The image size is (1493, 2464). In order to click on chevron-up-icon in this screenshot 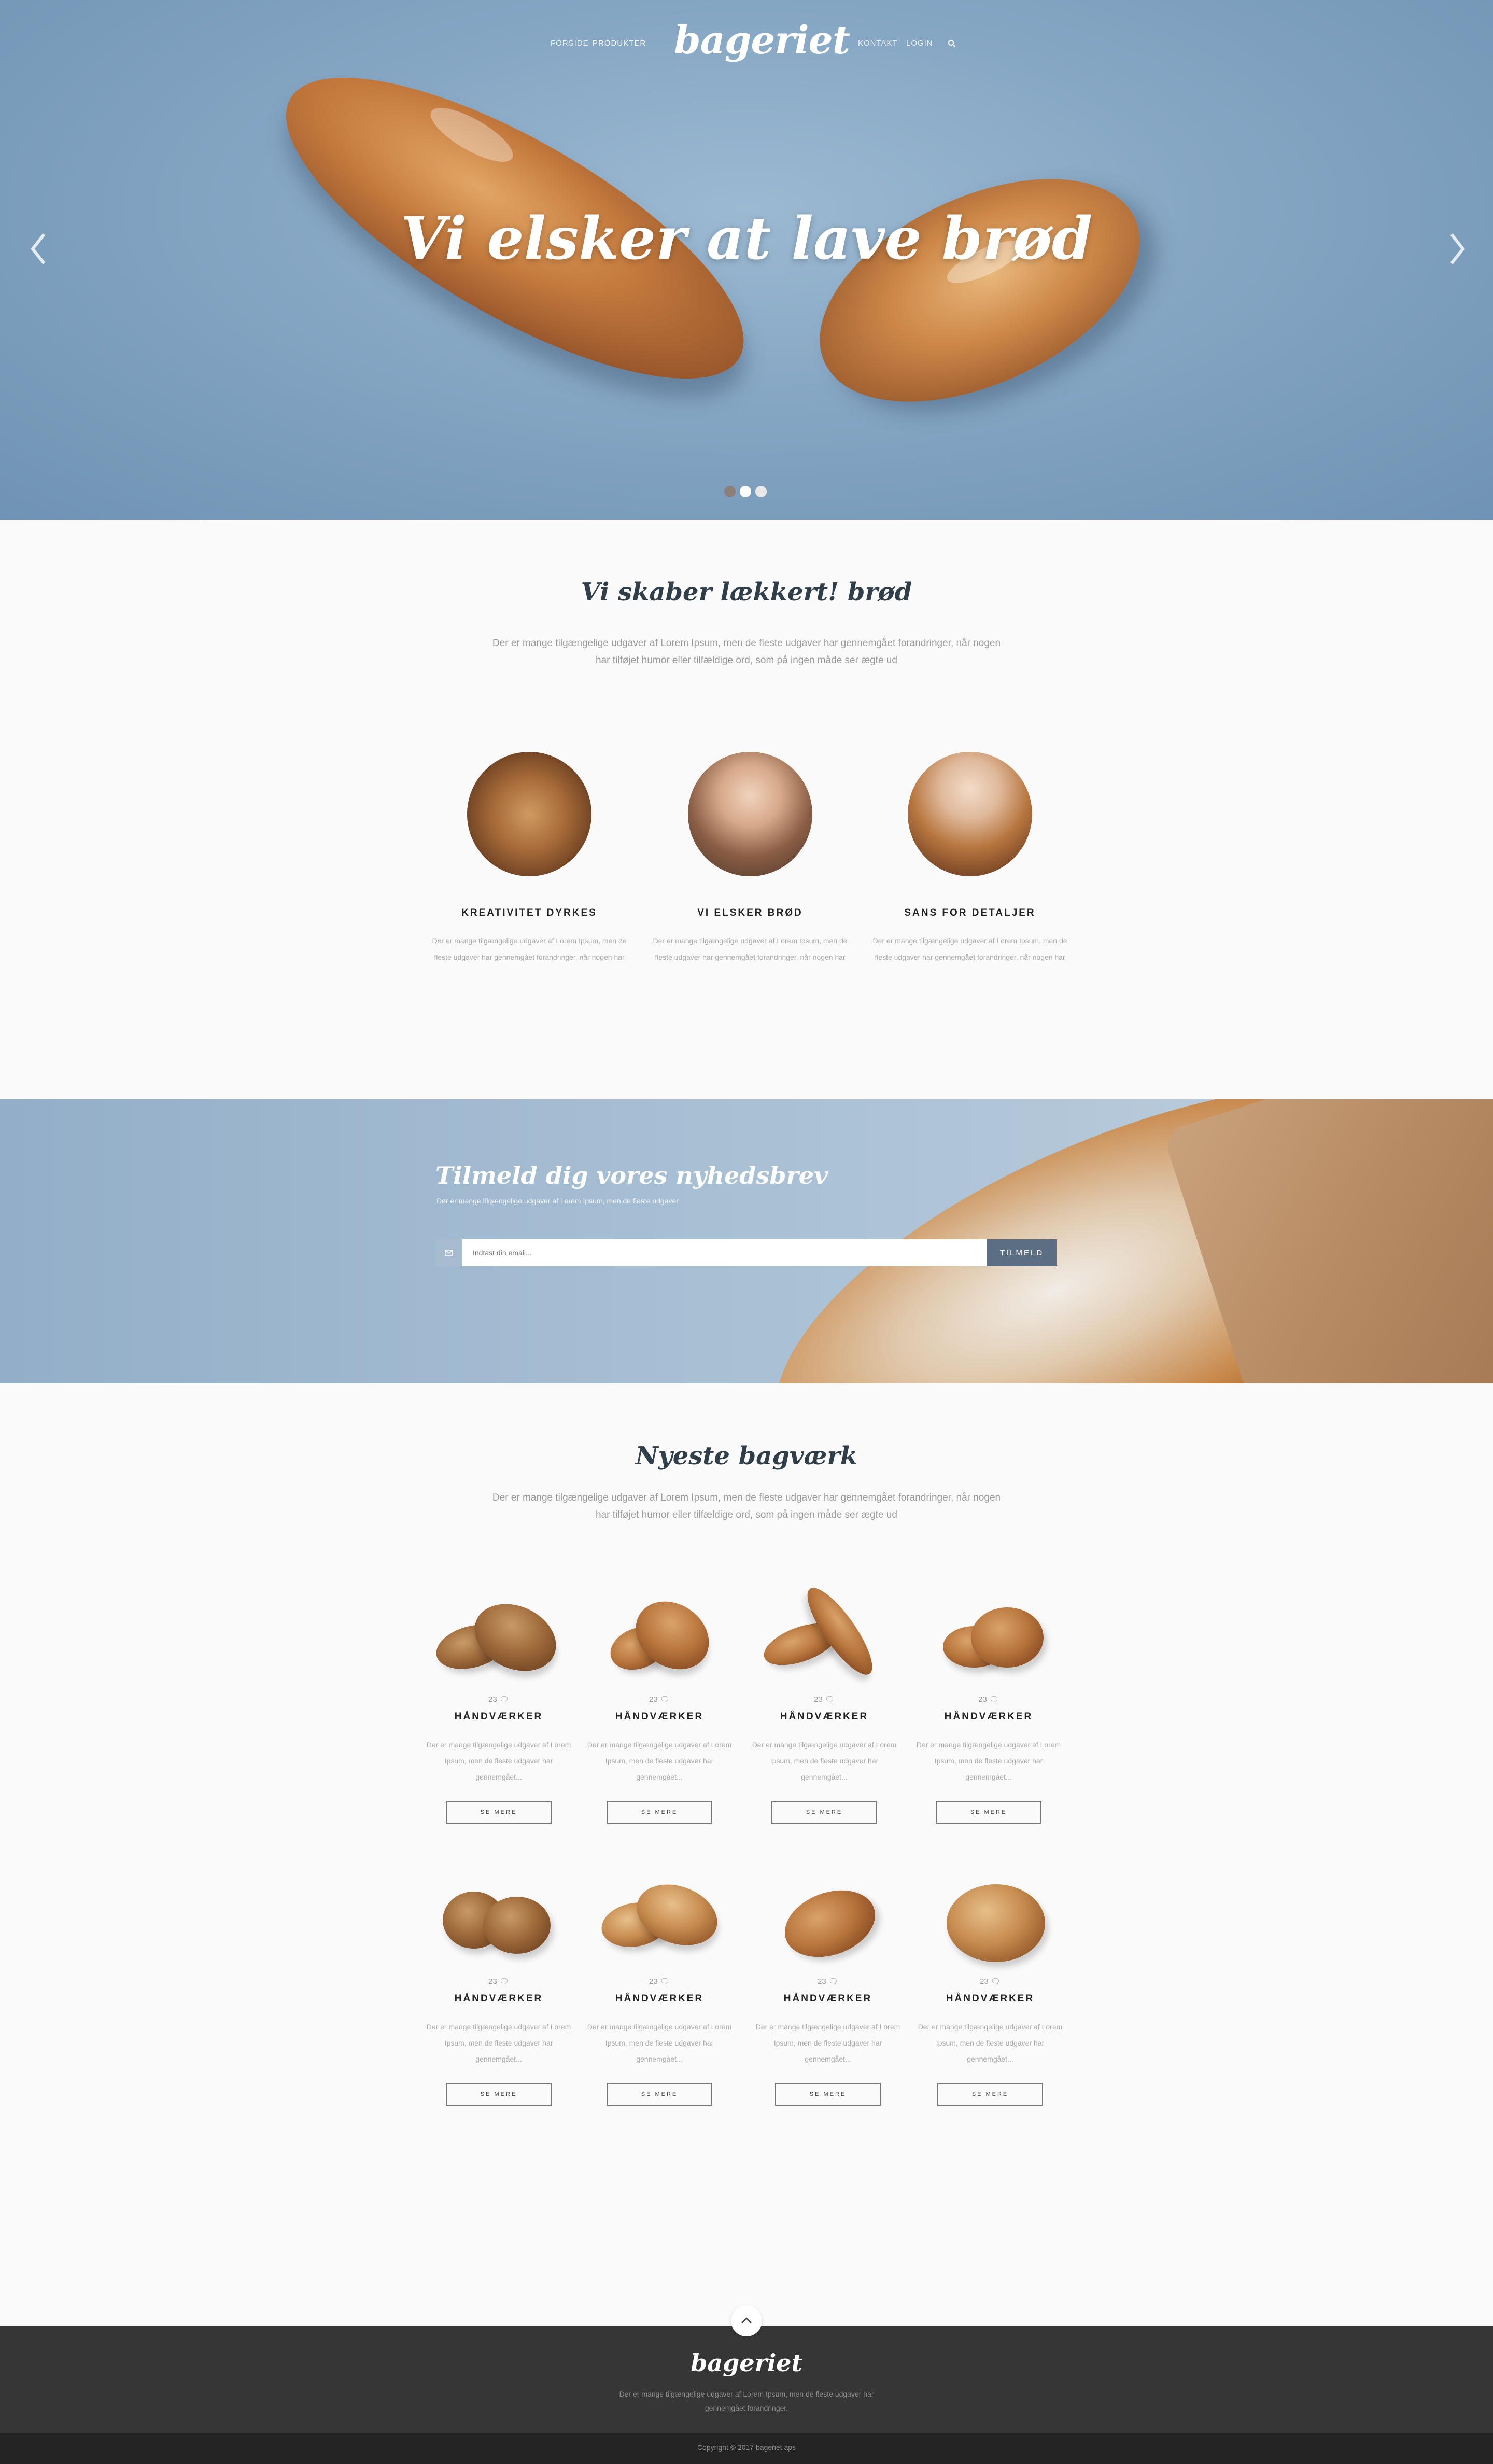, I will do `click(746, 2320)`.